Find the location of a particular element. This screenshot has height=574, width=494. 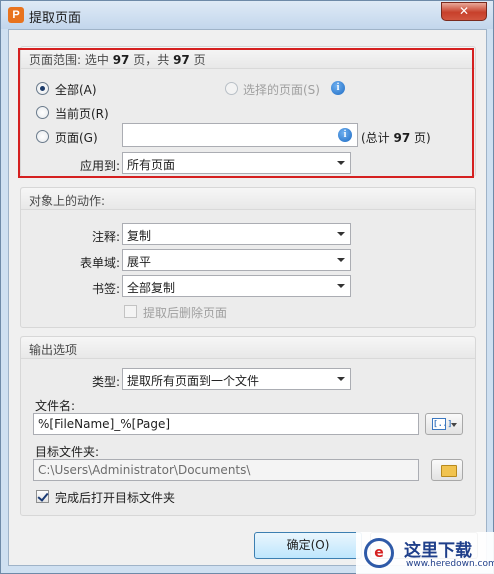

open-folder-after-label: 完成后打开目标文件夹 is located at coordinates (115, 497).